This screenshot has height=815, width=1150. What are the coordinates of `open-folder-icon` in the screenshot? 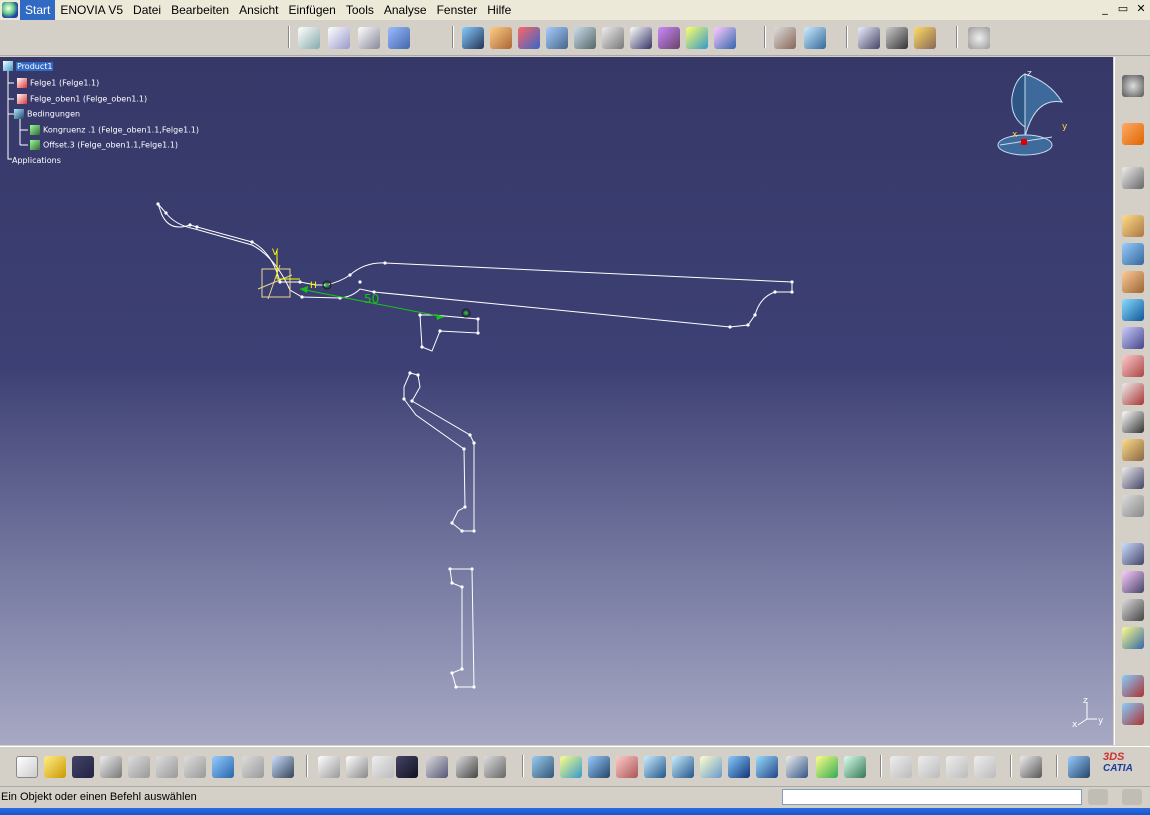 It's located at (55, 767).